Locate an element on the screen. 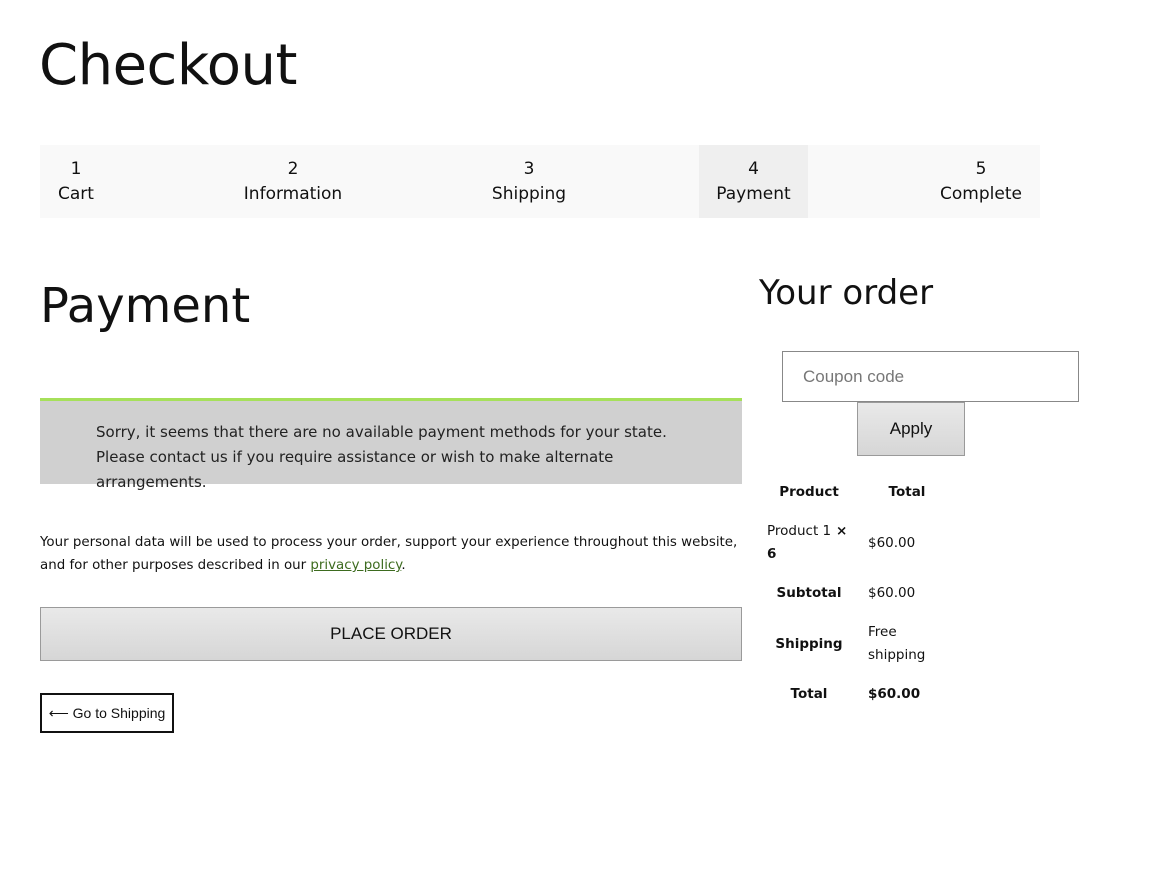 The height and width of the screenshot is (869, 1167). shipping-label: Shipping is located at coordinates (809, 644).